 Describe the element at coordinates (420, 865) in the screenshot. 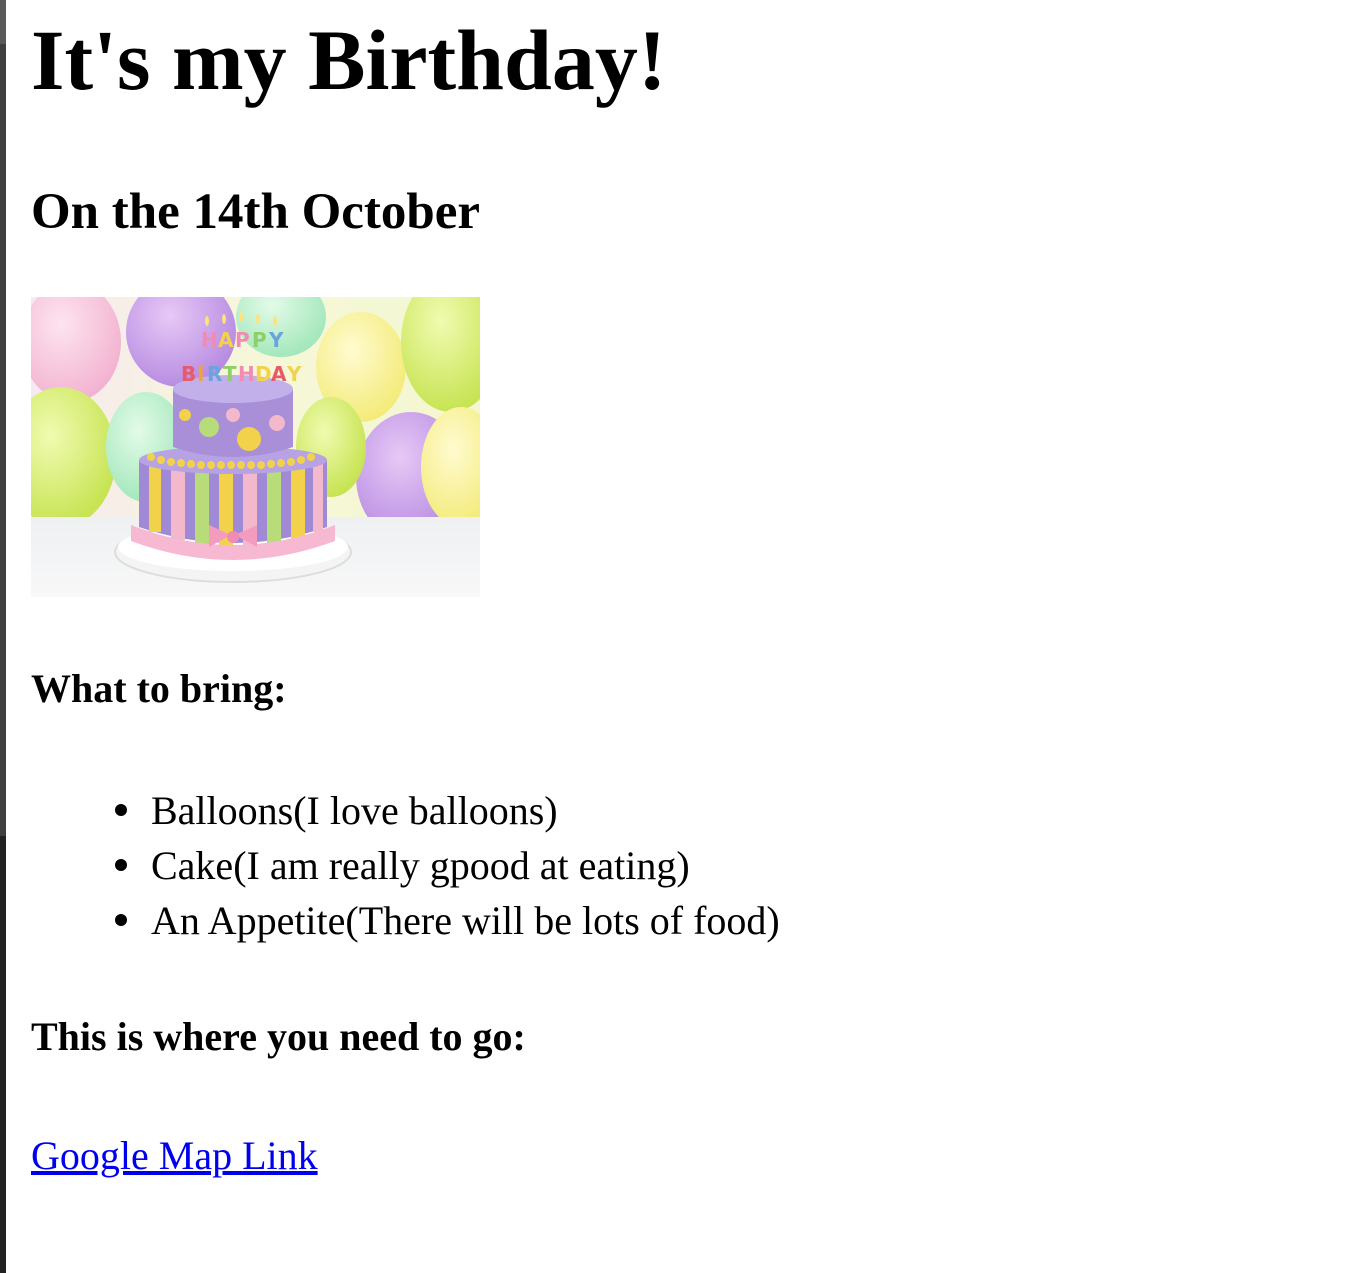

I see `list-item-text: Cake(I am really gpood at eating)` at that location.